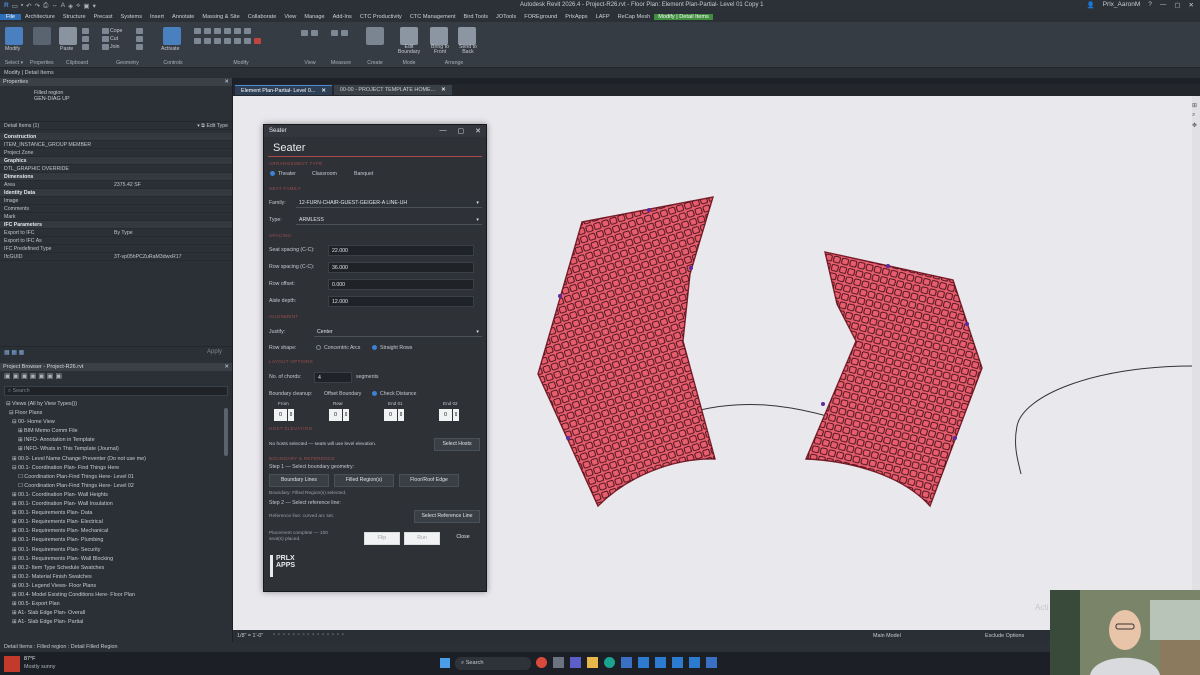  What do you see at coordinates (113, 586) in the screenshot?
I see `browser-tree-item: ⊞ 00.3- Legend Views- Floor Plans` at bounding box center [113, 586].